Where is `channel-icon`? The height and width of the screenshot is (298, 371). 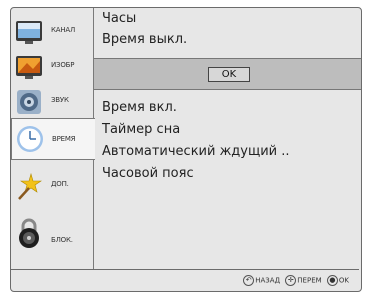 channel-icon is located at coordinates (29, 32).